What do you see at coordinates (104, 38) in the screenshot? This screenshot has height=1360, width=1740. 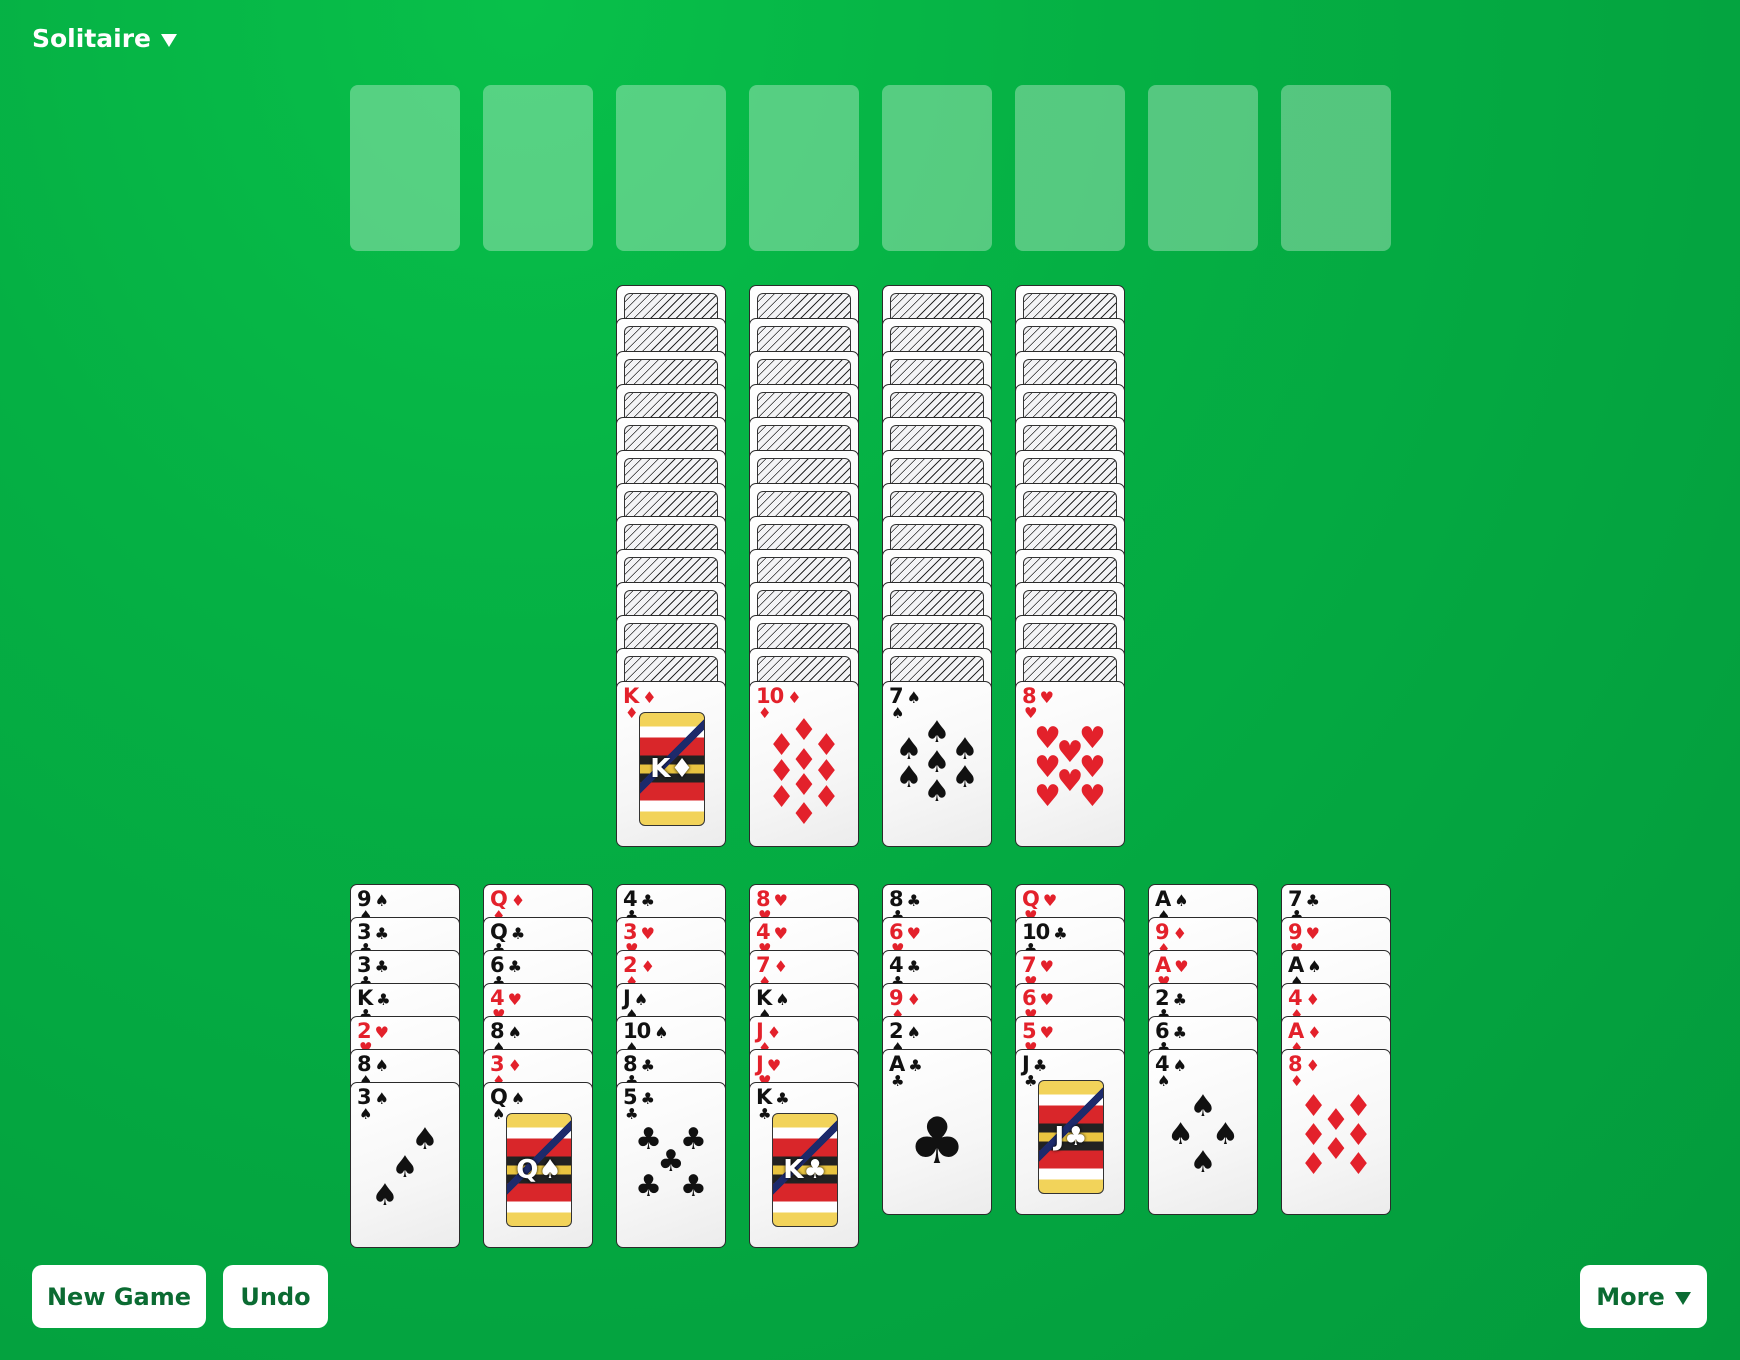 I see `game-menu-button: Solitaire` at bounding box center [104, 38].